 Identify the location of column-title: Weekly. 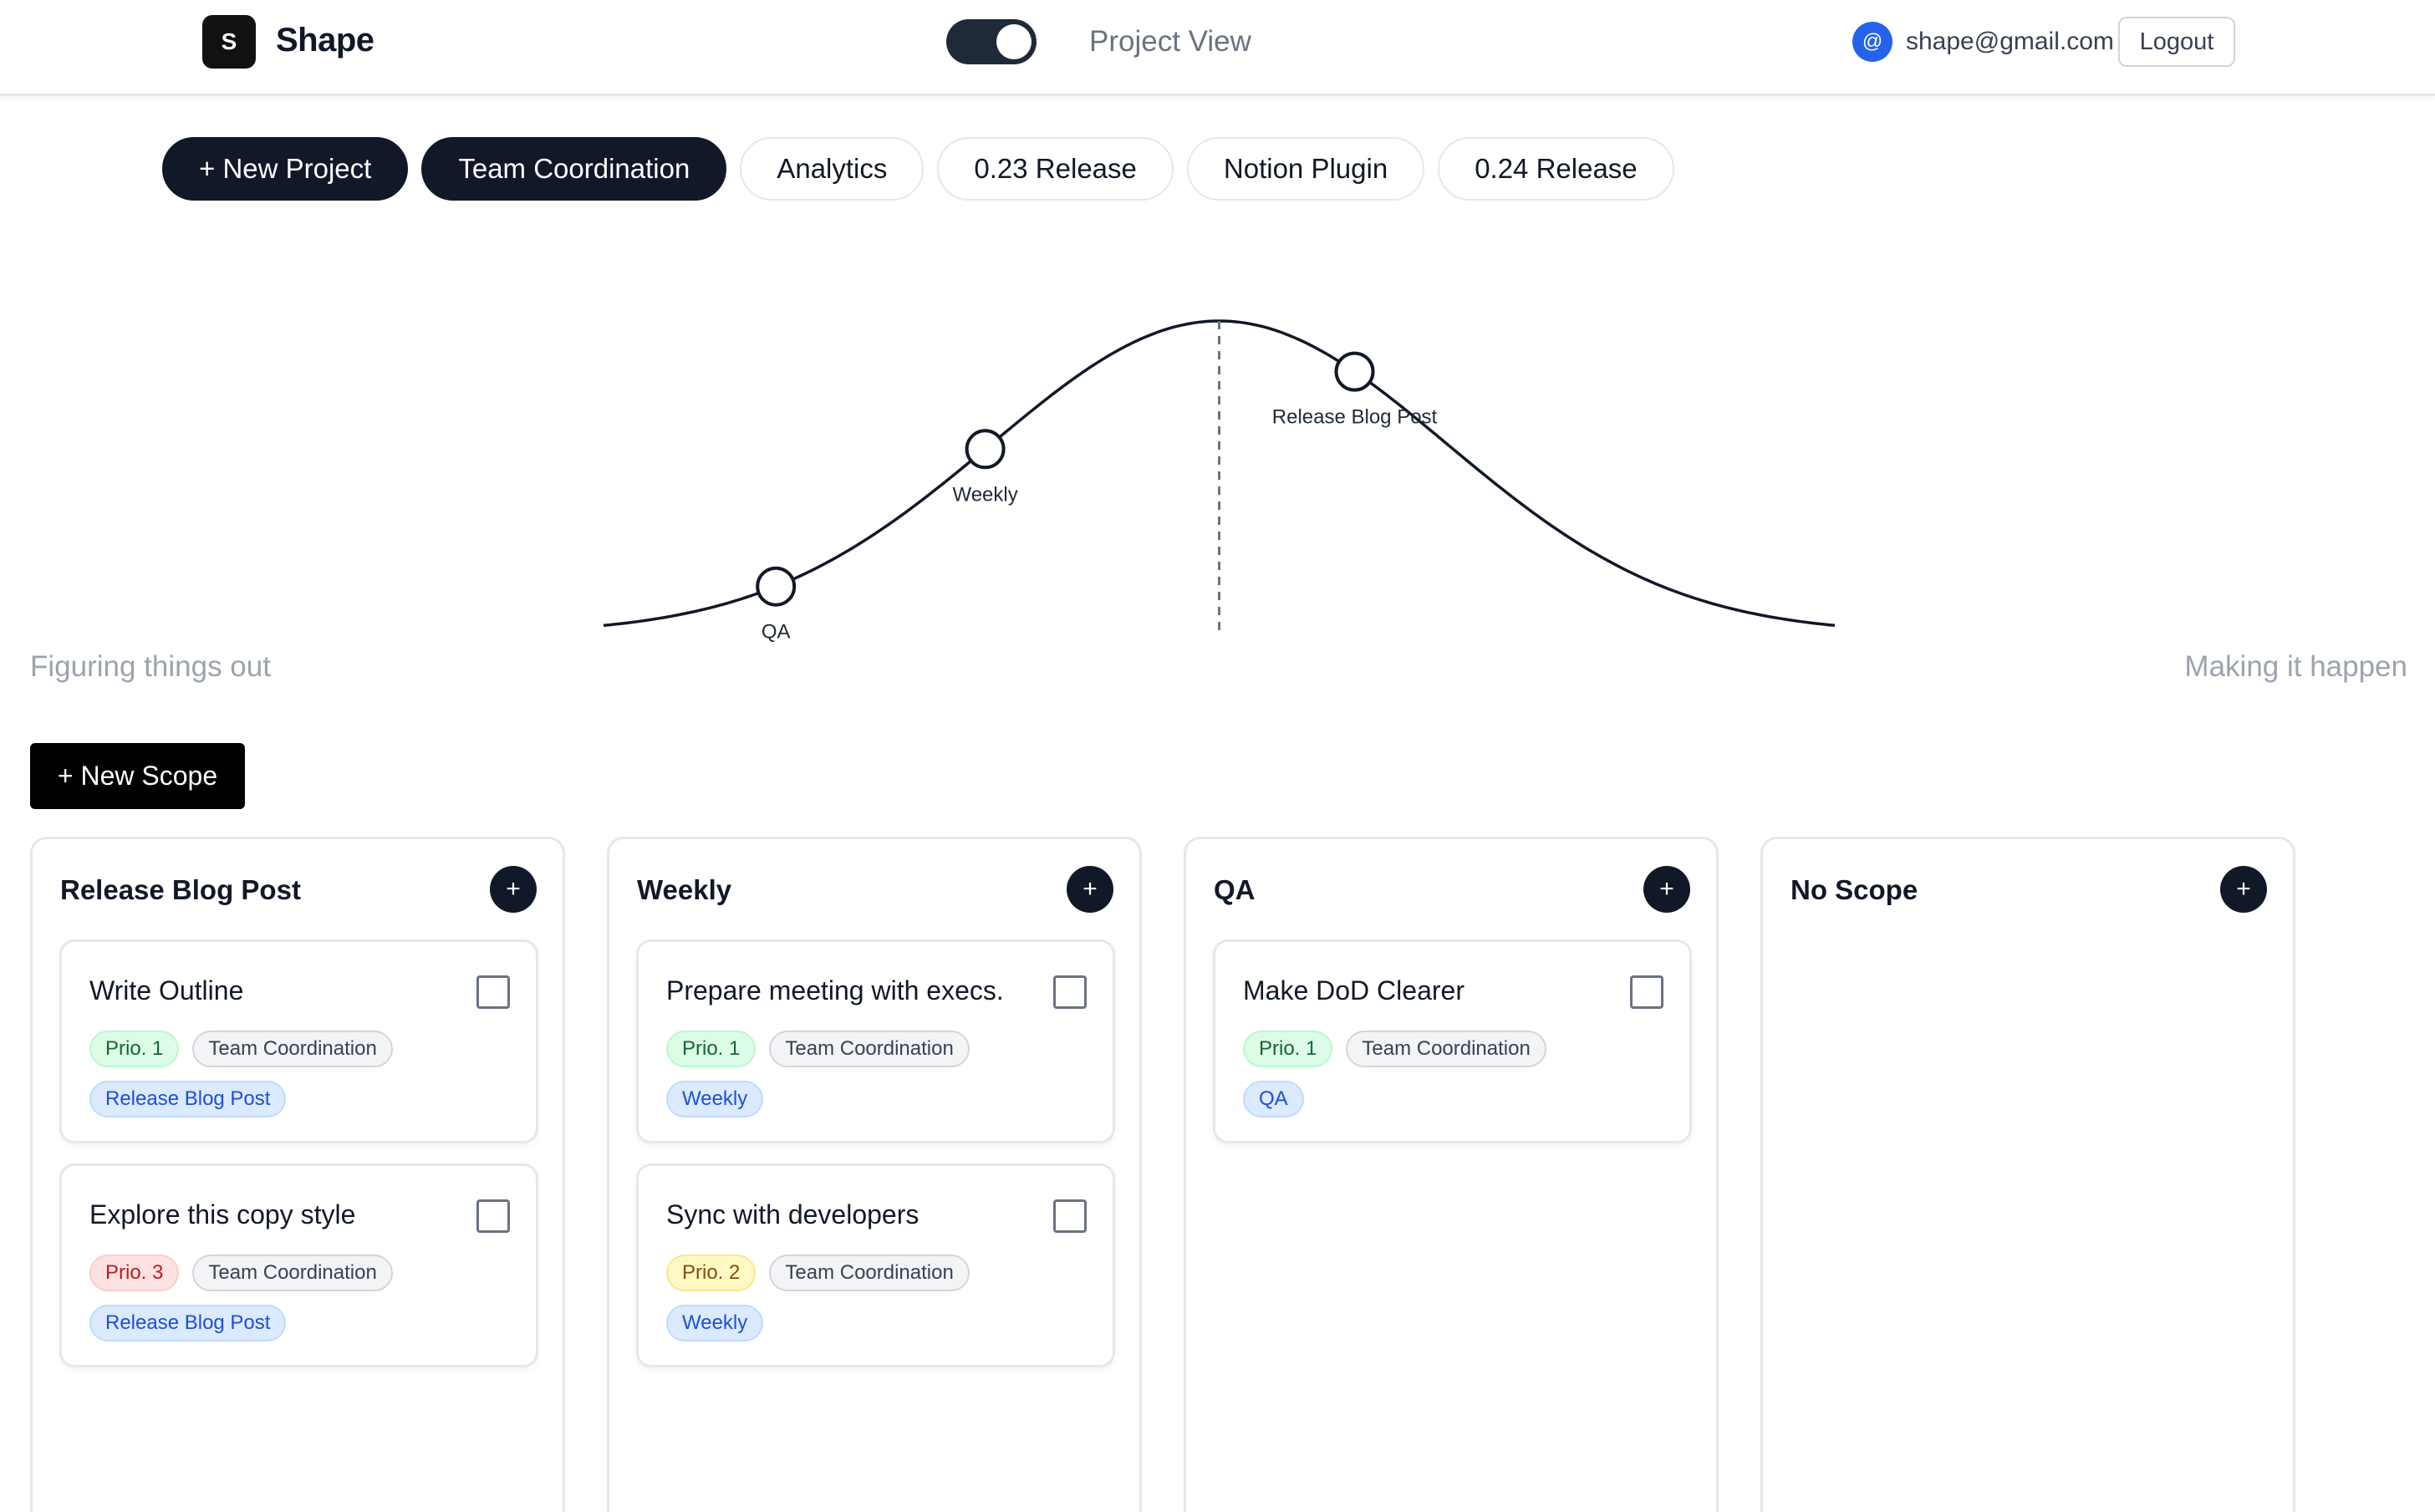
(684, 889).